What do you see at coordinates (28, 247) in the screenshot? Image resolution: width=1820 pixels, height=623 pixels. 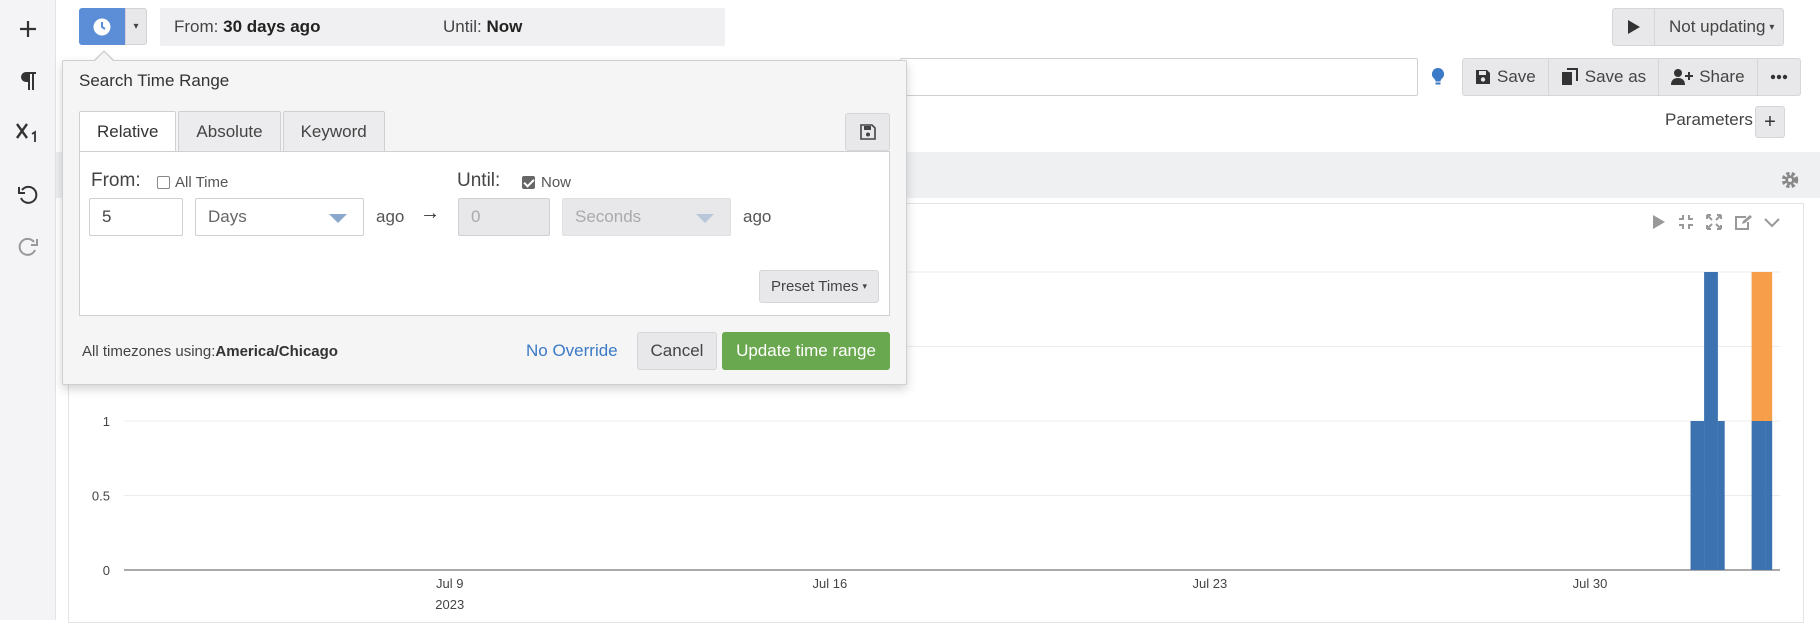 I see `redo-icon` at bounding box center [28, 247].